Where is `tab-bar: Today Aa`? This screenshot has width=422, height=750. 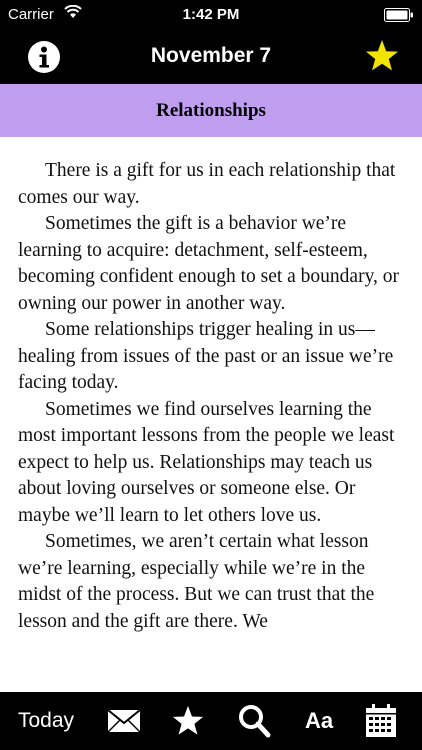
tab-bar: Today Aa is located at coordinates (211, 721).